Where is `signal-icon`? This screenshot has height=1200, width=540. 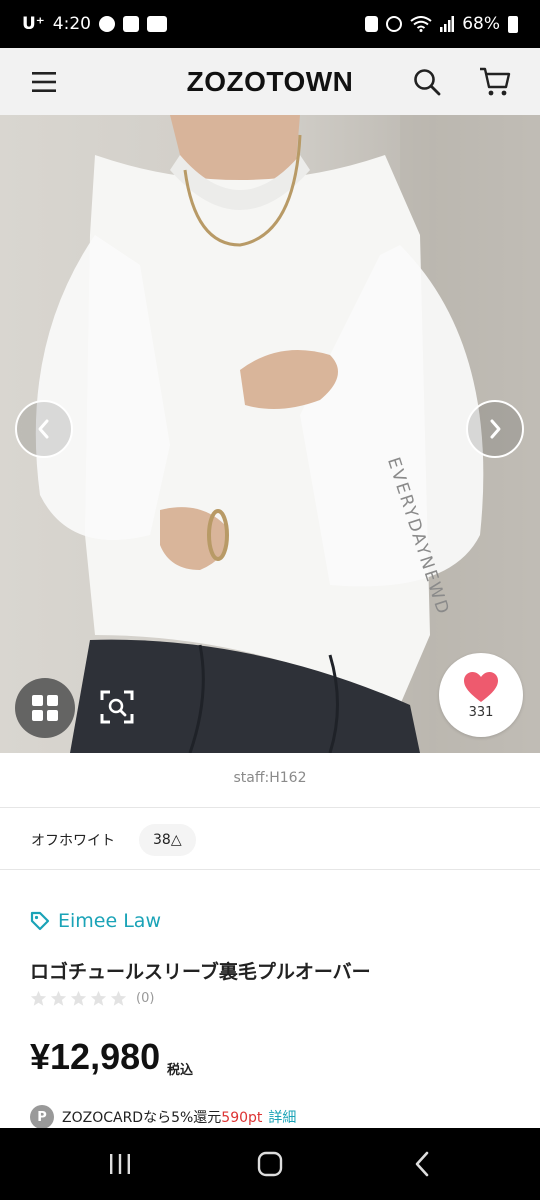
signal-icon is located at coordinates (447, 24).